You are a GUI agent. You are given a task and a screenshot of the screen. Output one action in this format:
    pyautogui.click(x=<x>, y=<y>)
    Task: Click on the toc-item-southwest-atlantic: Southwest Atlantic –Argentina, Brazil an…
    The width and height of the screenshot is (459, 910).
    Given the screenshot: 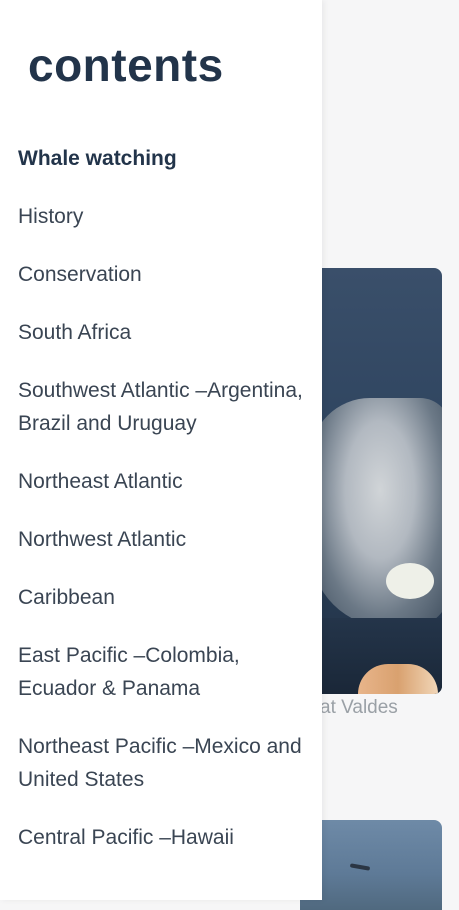 What is the action you would take?
    pyautogui.click(x=163, y=407)
    